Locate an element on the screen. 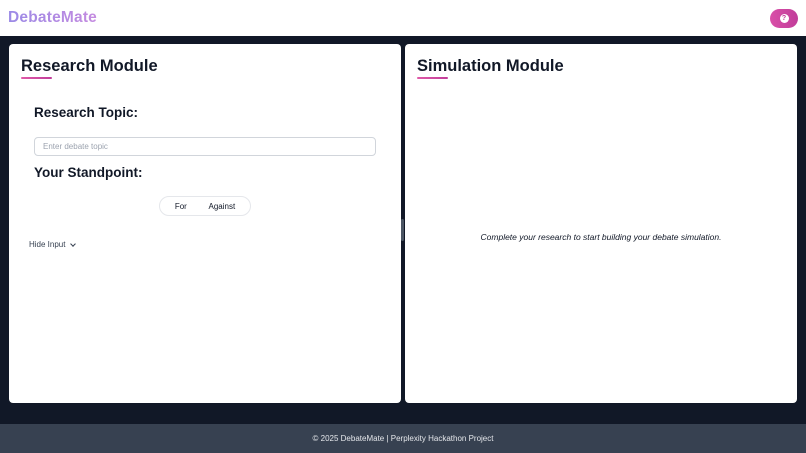 The width and height of the screenshot is (806, 453). hide-input-toggle: Hide Input is located at coordinates (53, 244).